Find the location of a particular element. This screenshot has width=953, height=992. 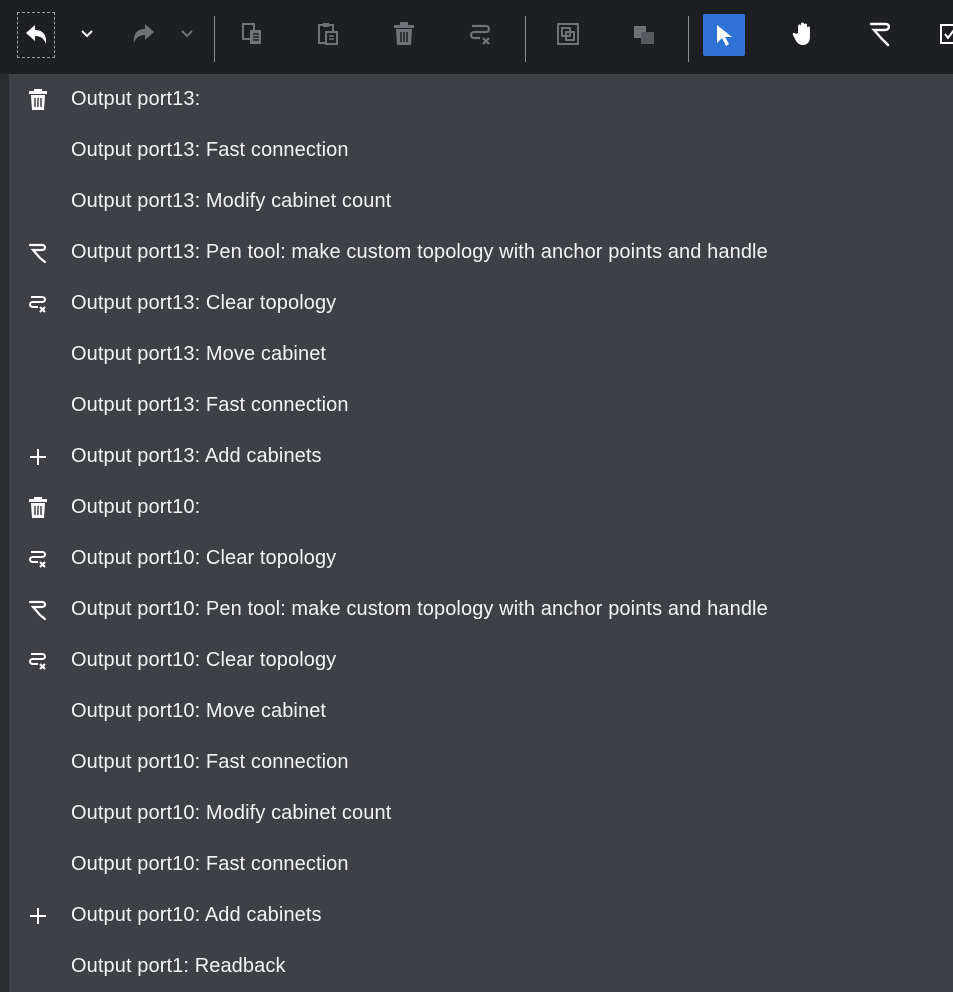

history-item-label: Output port10: is located at coordinates (136, 507).